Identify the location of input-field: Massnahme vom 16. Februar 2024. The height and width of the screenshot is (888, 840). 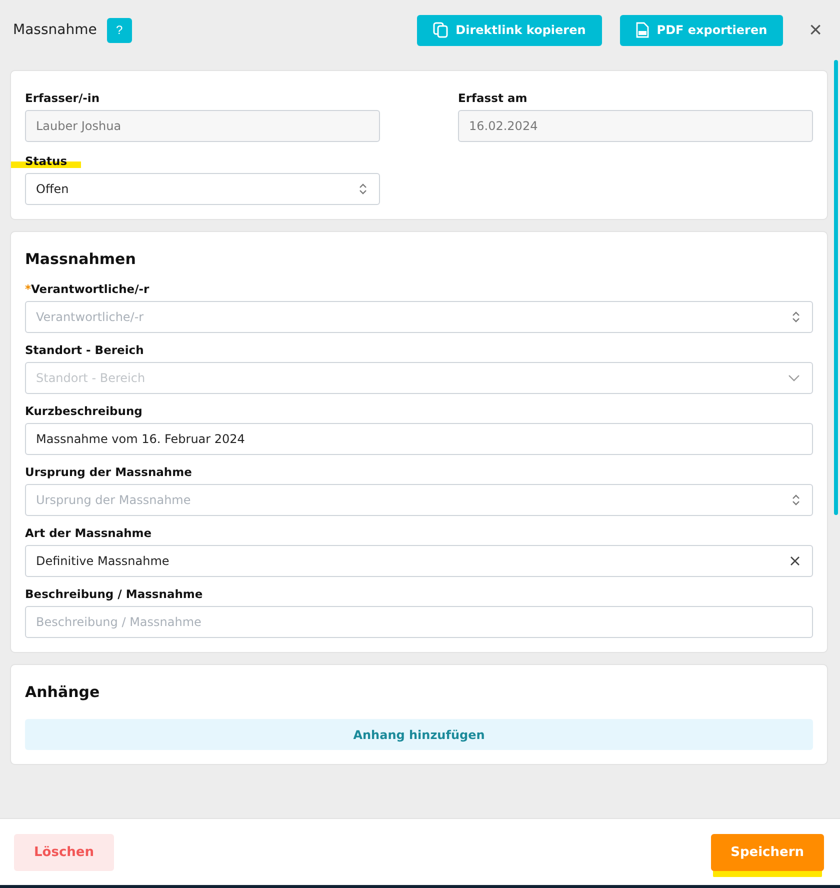
(419, 439).